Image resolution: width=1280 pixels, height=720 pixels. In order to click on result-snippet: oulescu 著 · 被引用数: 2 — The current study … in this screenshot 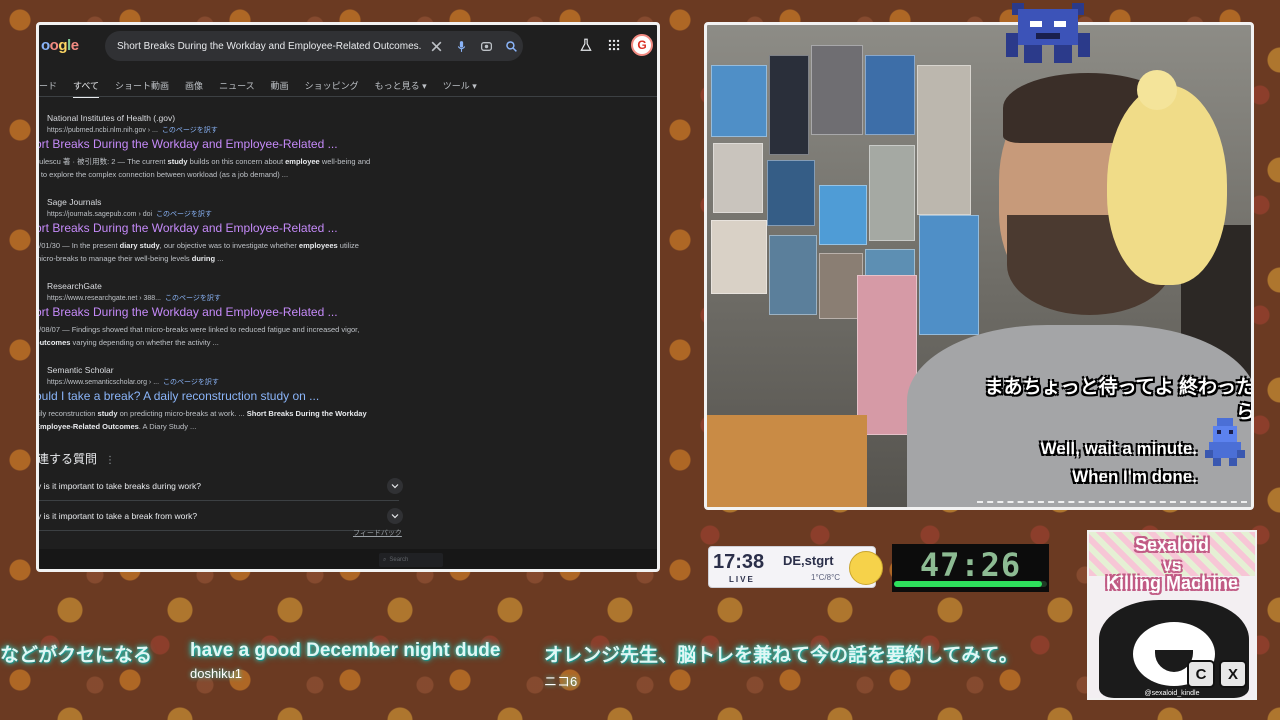, I will do `click(235, 168)`.